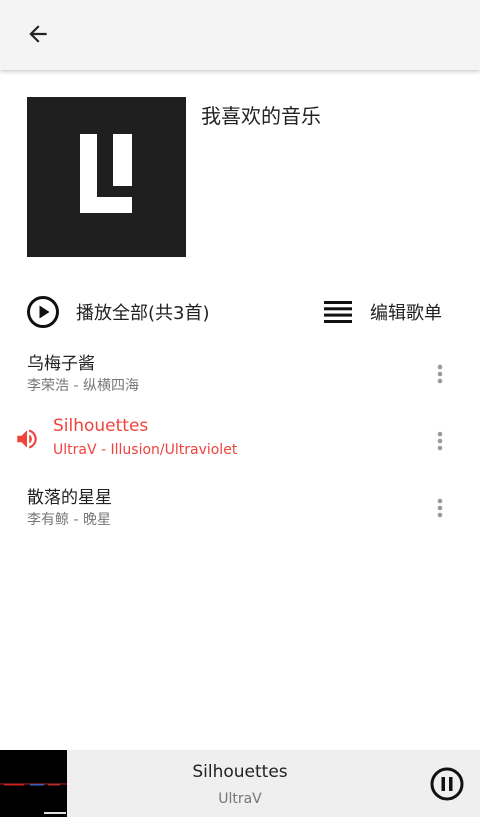 Image resolution: width=480 pixels, height=817 pixels. I want to click on play-all-button: 播放全部(共3首), so click(118, 312).